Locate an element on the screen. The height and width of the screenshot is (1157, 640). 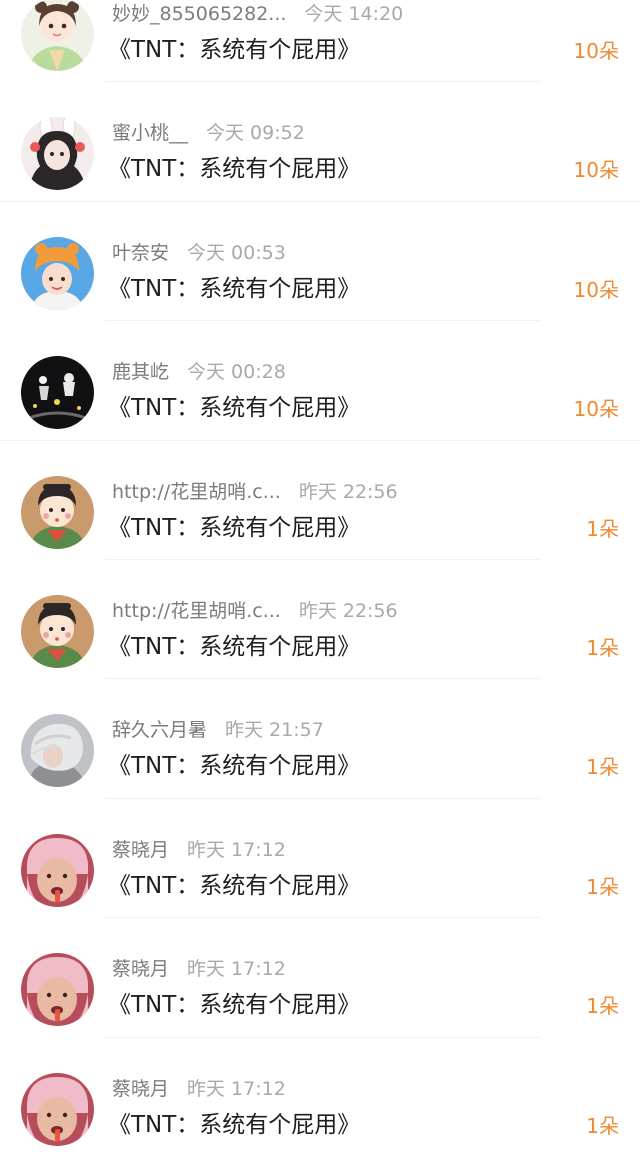
gift-record-row: 妙妙_855065282... 今天 14:20 《TNT：系统有个屁用》 10朵 is located at coordinates (320, 41).